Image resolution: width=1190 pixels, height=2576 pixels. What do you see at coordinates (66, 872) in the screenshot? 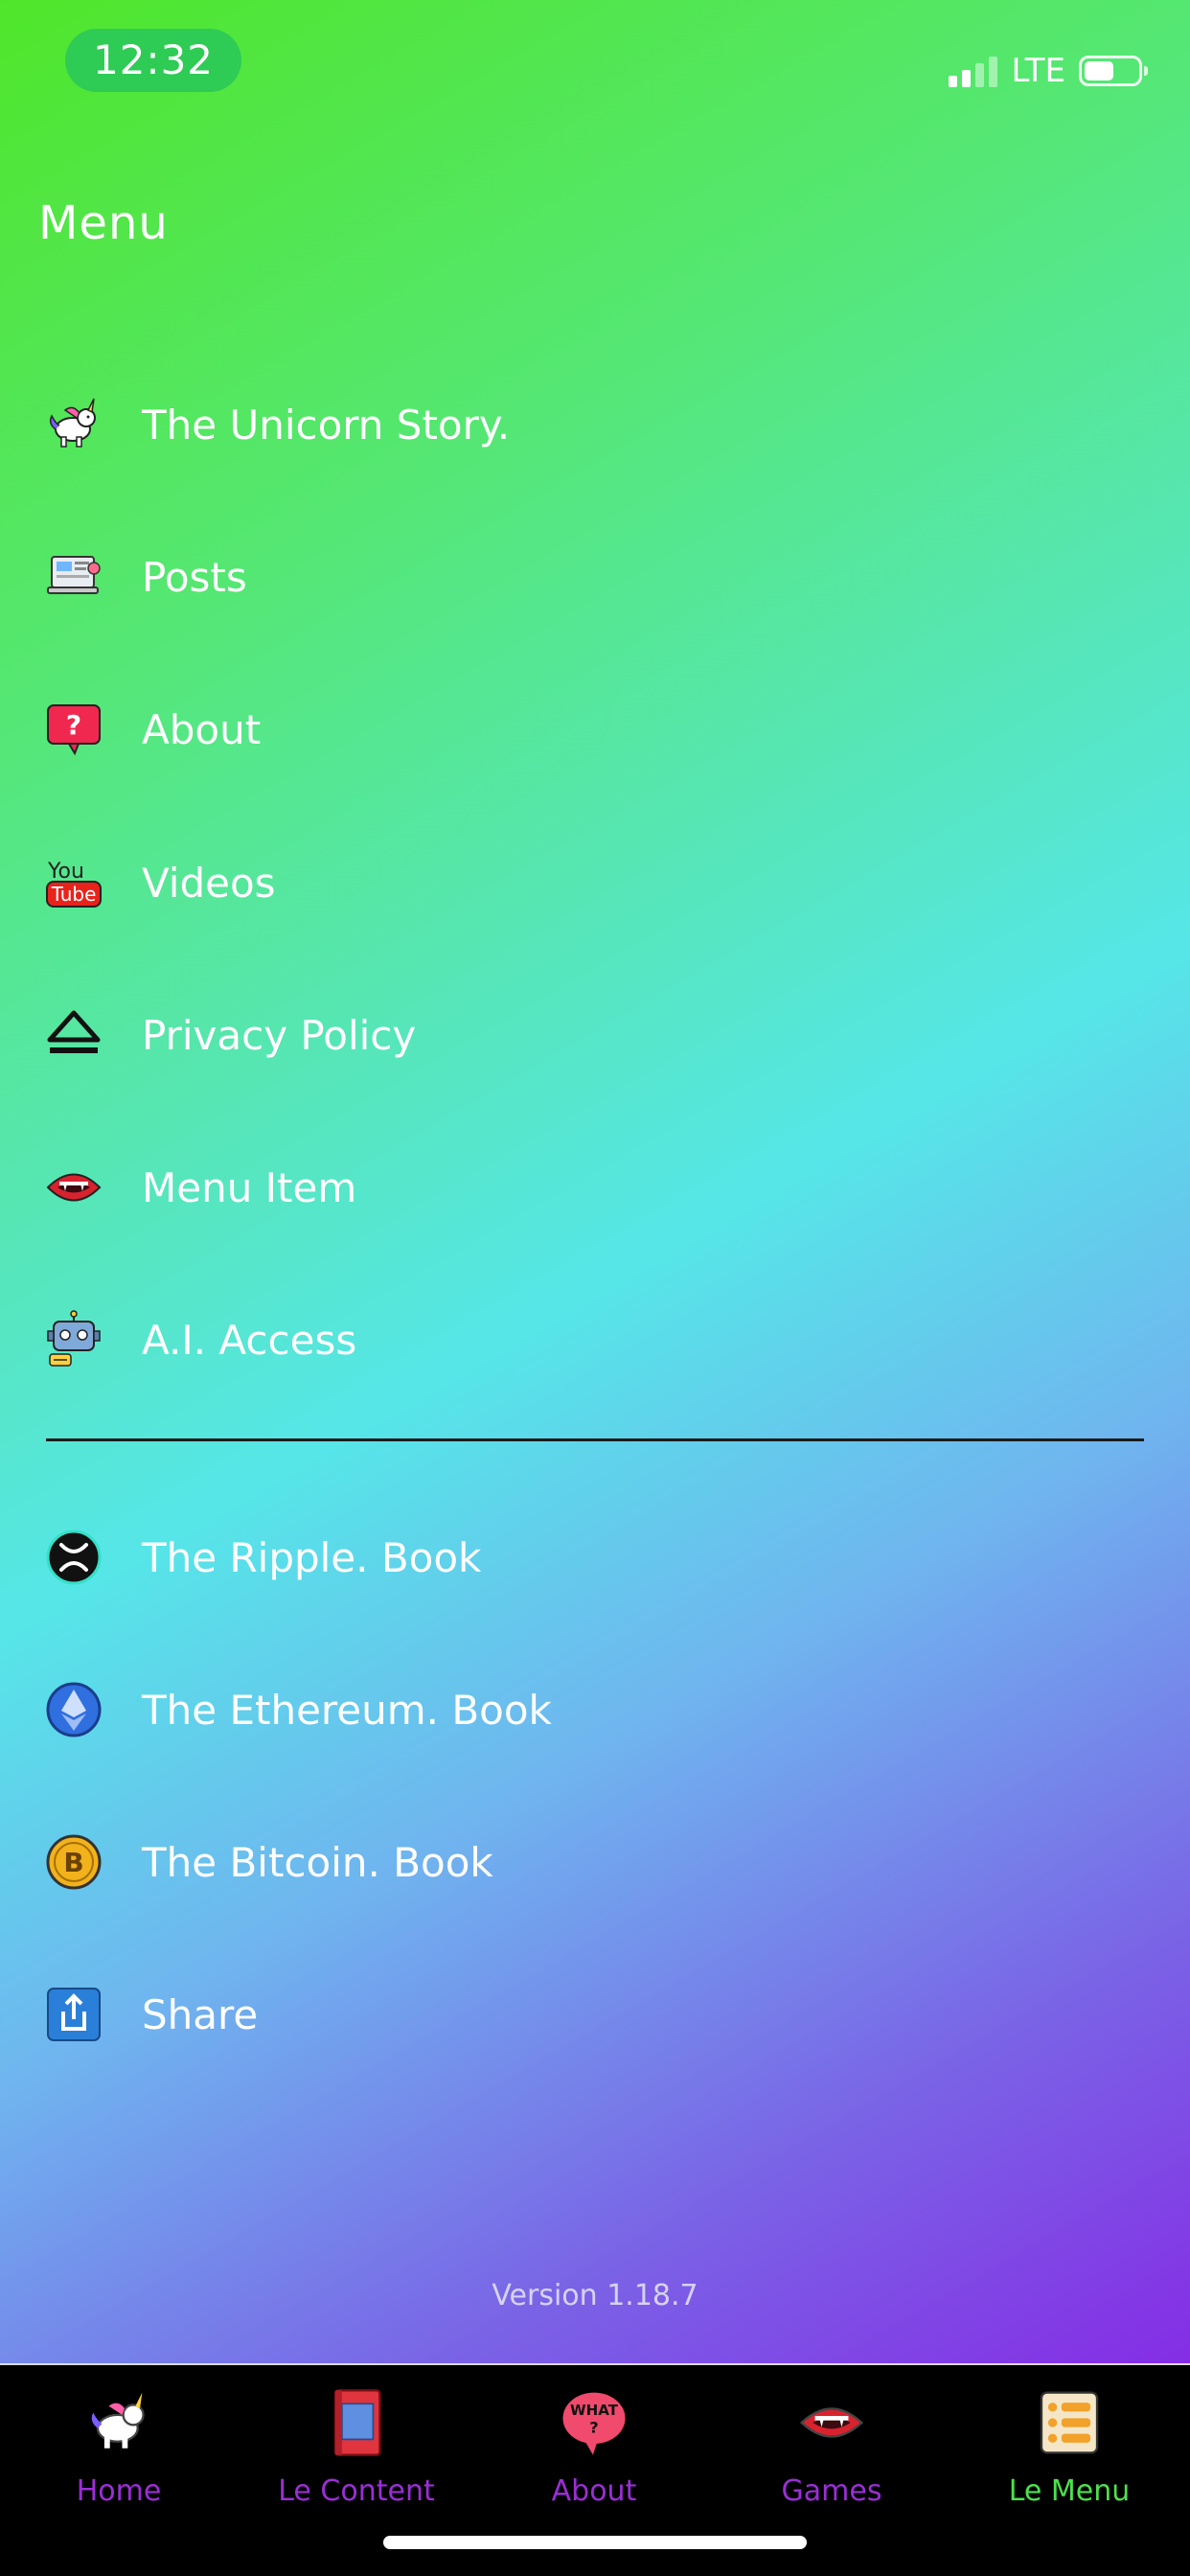
I see `svg-text: You` at bounding box center [66, 872].